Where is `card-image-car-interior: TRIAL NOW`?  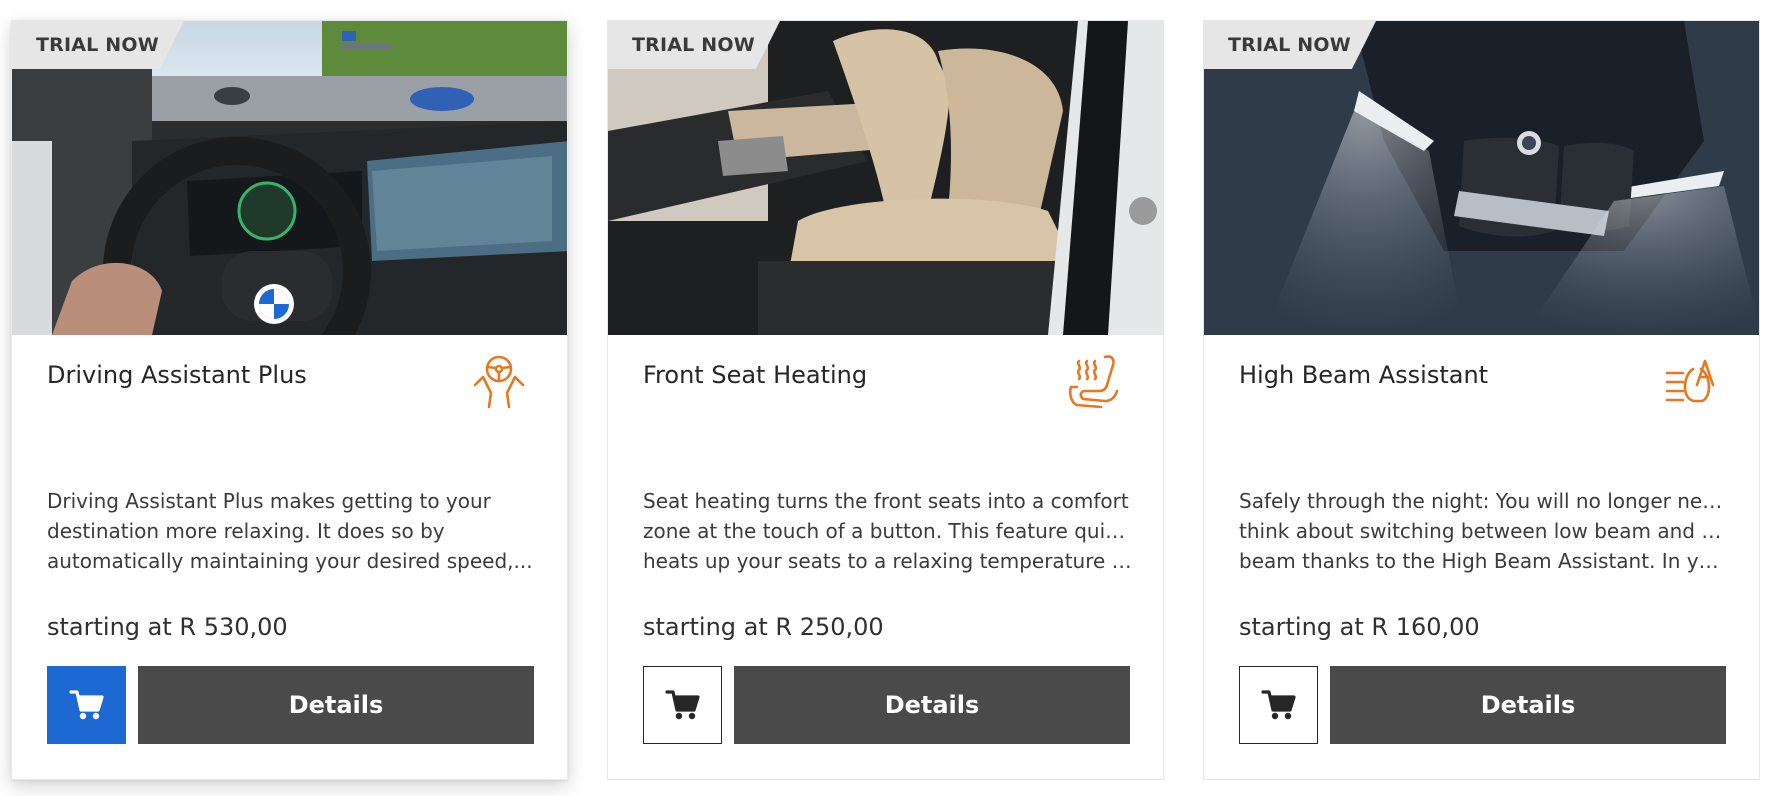 card-image-car-interior: TRIAL NOW is located at coordinates (289, 178).